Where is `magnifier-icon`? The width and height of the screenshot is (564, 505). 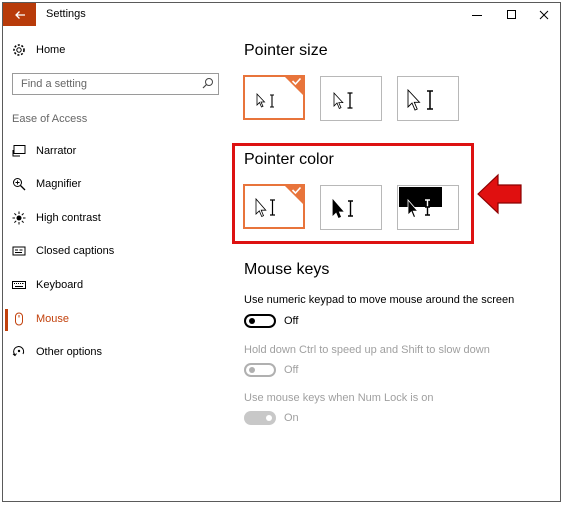 magnifier-icon is located at coordinates (19, 184).